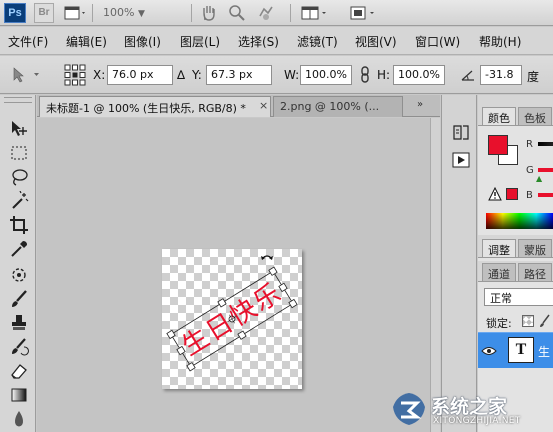 The image size is (553, 432). I want to click on g-slider, so click(545, 170).